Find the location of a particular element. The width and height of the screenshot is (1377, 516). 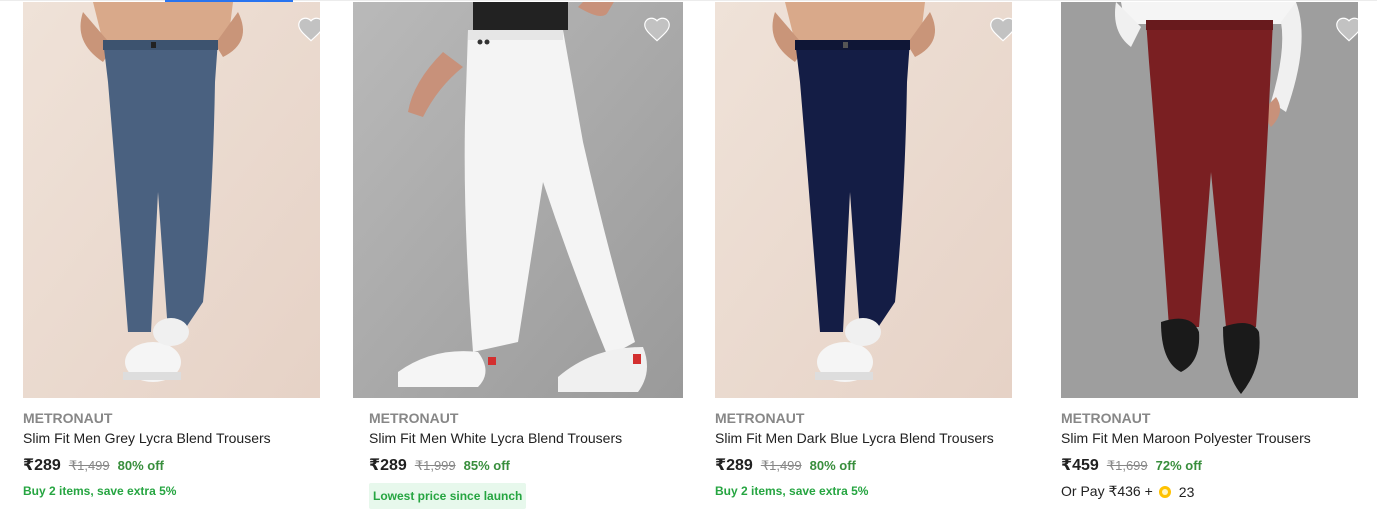

original-price: ₹1,699 is located at coordinates (1127, 465).